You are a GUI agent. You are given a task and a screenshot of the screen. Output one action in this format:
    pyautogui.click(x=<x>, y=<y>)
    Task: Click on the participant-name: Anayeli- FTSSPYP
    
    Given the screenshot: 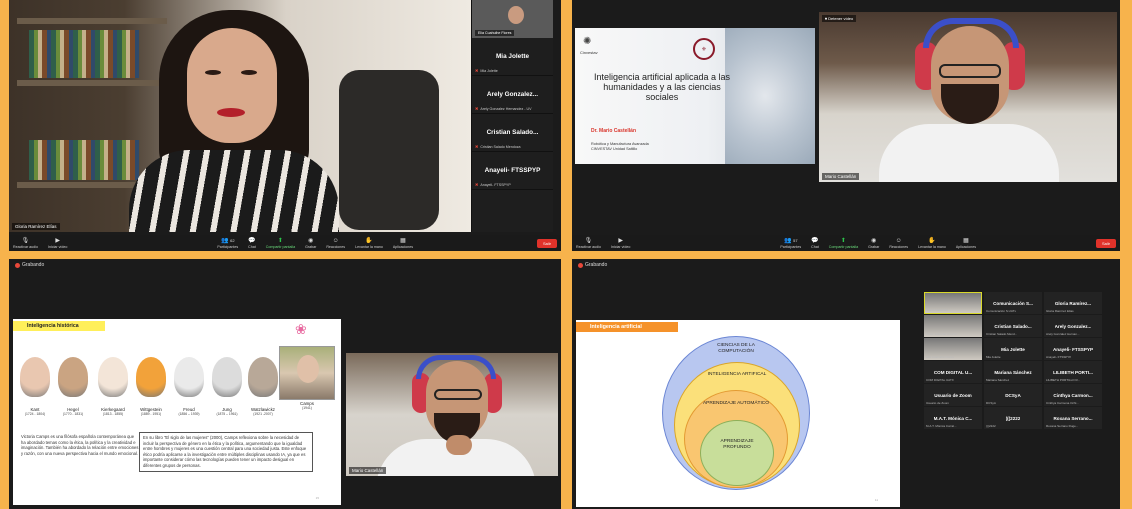 What is the action you would take?
    pyautogui.click(x=1073, y=349)
    